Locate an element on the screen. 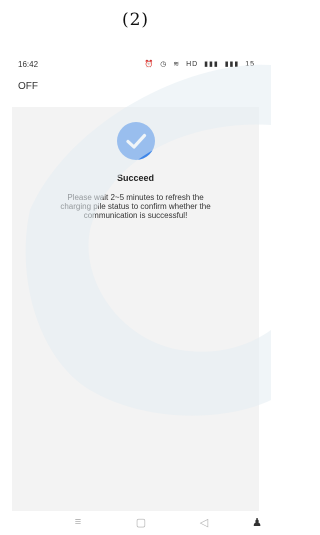 The height and width of the screenshot is (535, 320). app-bar: OFF is located at coordinates (135, 91).